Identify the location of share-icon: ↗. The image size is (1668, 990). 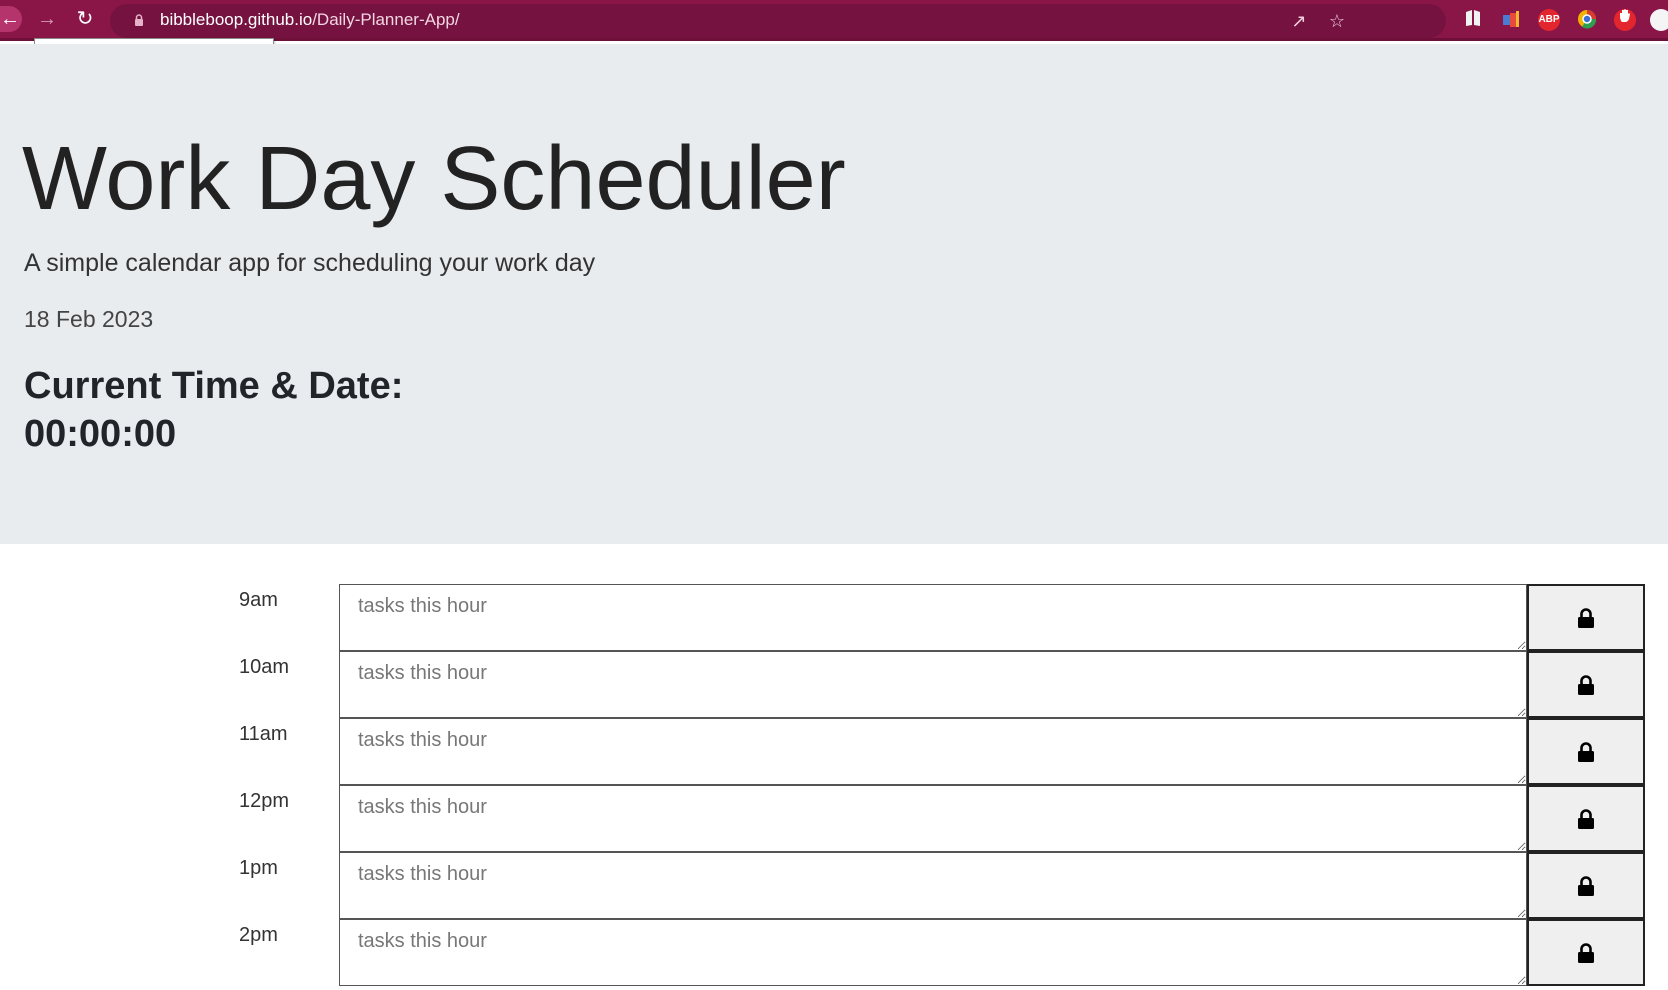
(1299, 21).